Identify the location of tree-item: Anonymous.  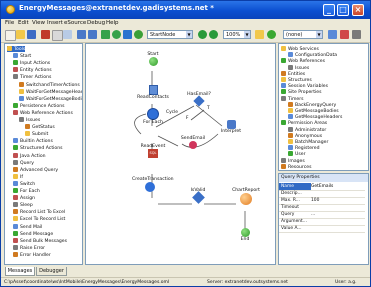
(305, 135).